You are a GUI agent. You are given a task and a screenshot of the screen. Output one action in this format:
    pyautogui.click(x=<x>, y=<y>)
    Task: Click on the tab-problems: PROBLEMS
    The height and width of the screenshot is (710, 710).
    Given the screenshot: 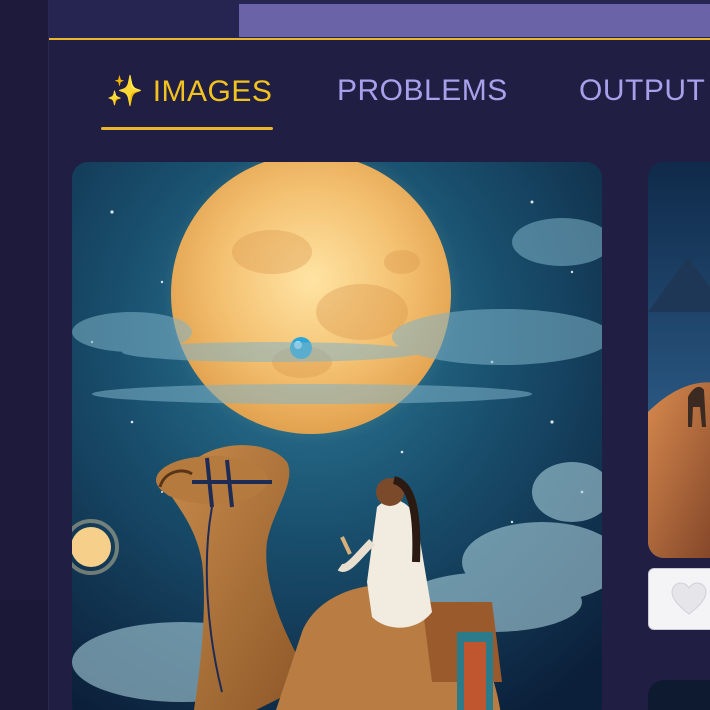 What is the action you would take?
    pyautogui.click(x=422, y=91)
    